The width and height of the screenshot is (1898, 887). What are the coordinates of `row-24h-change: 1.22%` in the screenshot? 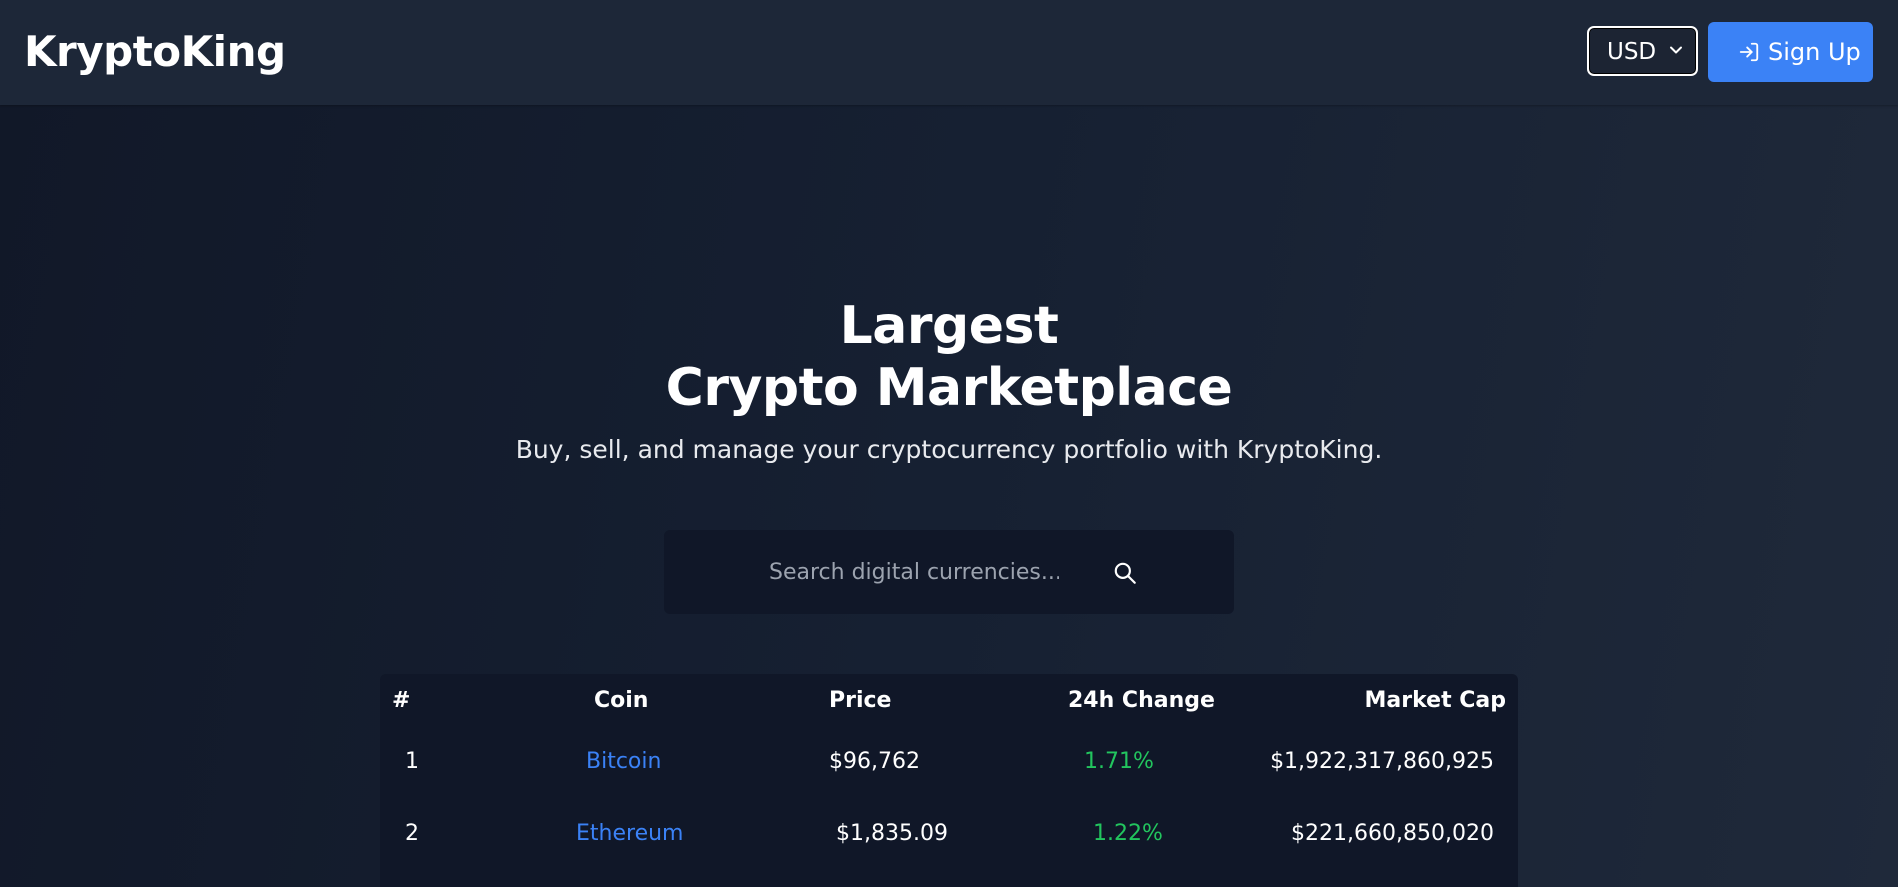 It's located at (1128, 833).